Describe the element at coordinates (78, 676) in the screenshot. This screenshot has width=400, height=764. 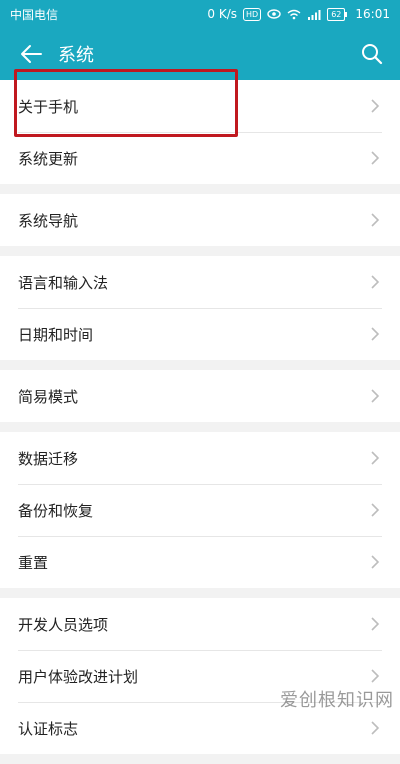
I see `settings-item-label: 用户体验改进计划` at that location.